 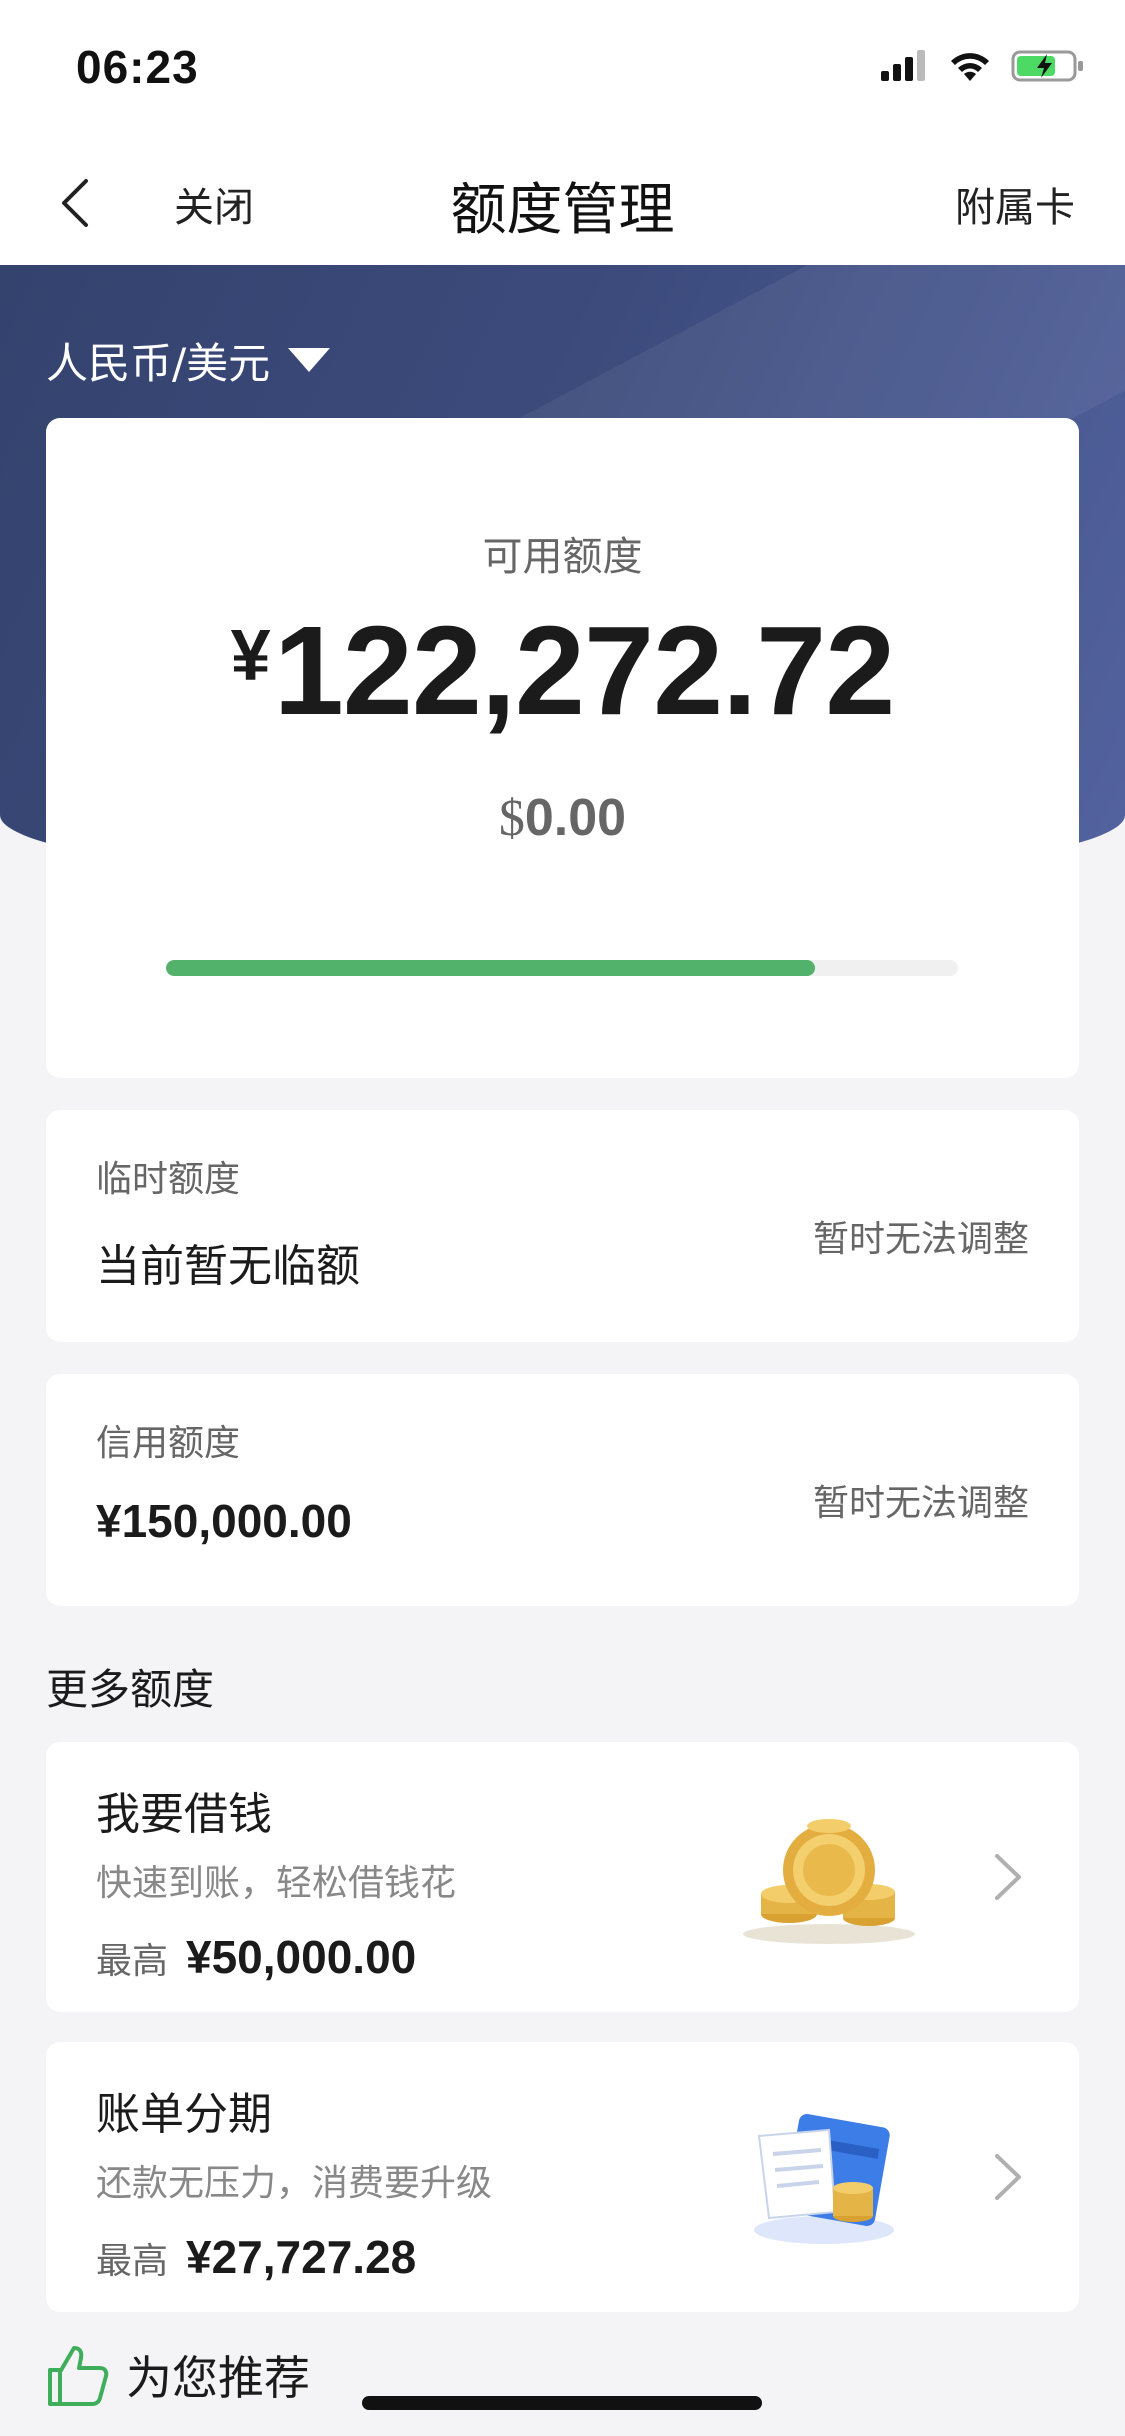 I want to click on limit-progress-fill, so click(x=491, y=968).